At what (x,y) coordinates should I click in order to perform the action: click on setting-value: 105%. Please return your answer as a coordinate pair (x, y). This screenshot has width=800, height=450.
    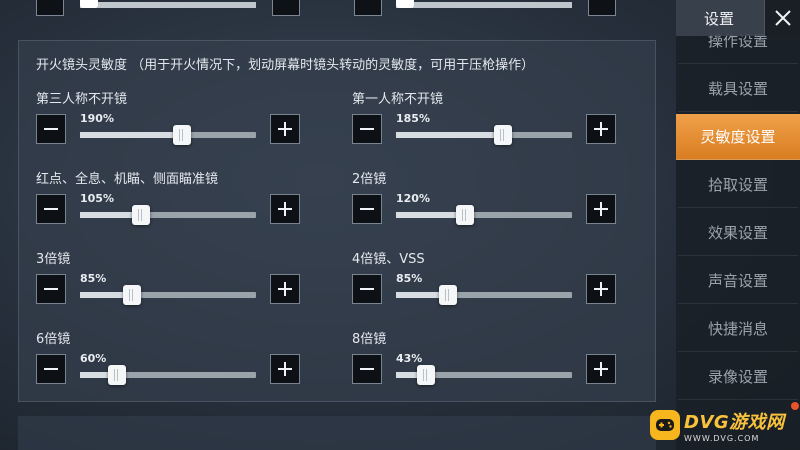
    Looking at the image, I should click on (97, 198).